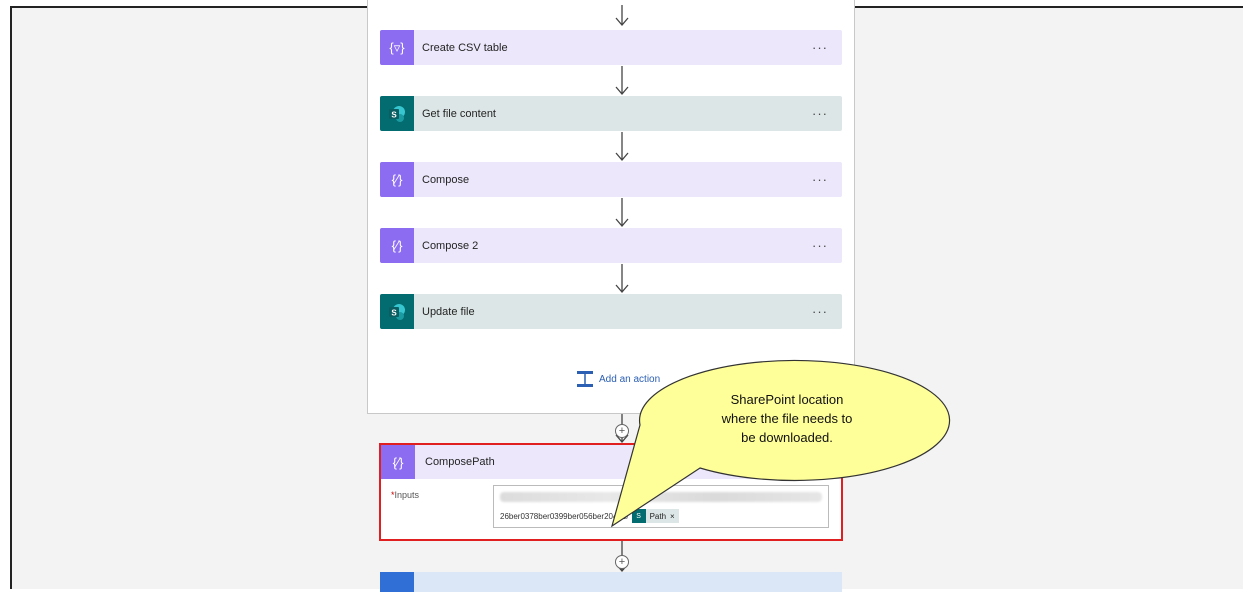 This screenshot has height=592, width=1243. Describe the element at coordinates (787, 399) in the screenshot. I see `callout-line-1: SharePoint location` at that location.